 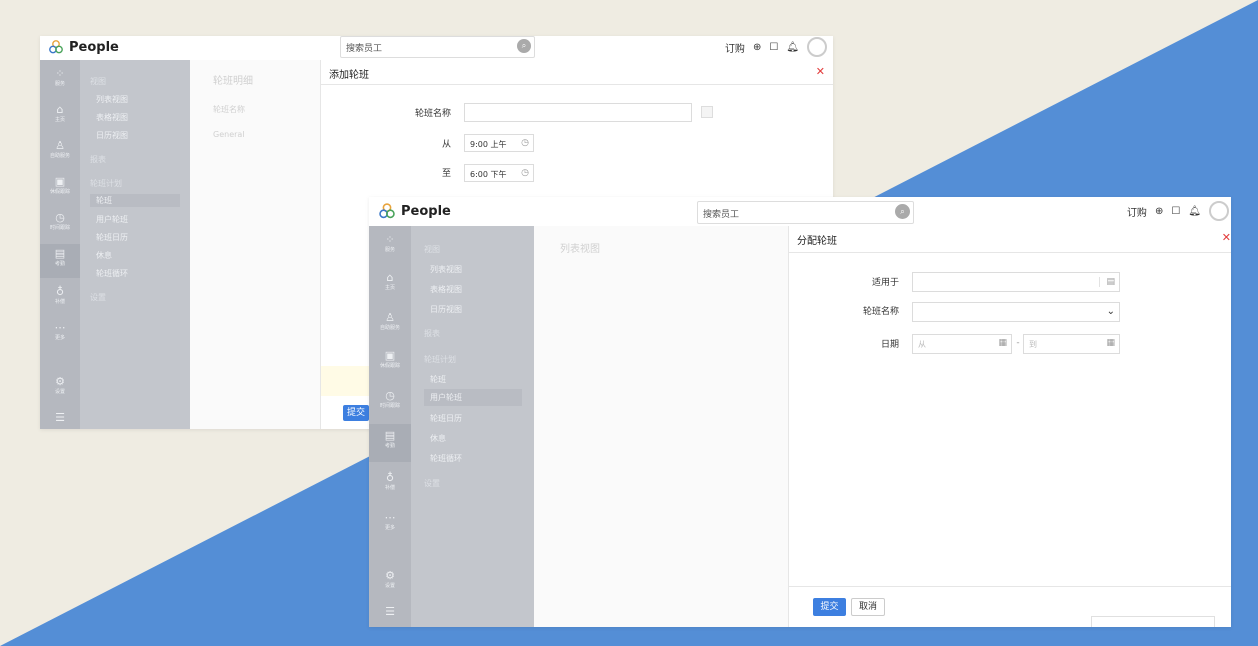 What do you see at coordinates (390, 435) in the screenshot?
I see `attendance-icon: ▤` at bounding box center [390, 435].